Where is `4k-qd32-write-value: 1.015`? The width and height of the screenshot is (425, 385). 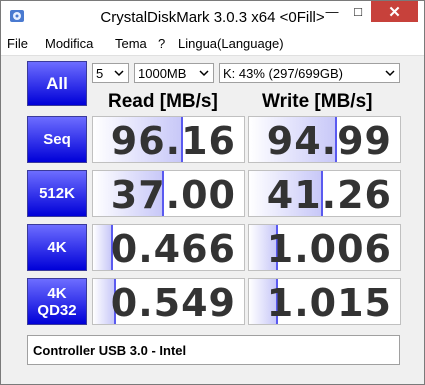 4k-qd32-write-value: 1.015 is located at coordinates (329, 303).